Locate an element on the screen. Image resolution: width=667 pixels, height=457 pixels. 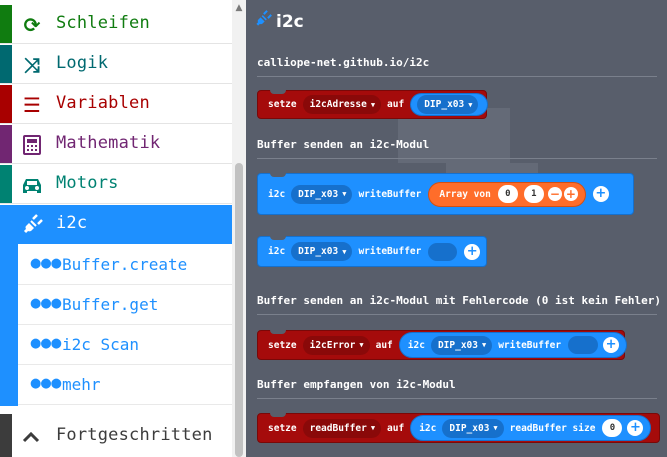
category-fortgeschritten: Fortgeschritten is located at coordinates (122, 436).